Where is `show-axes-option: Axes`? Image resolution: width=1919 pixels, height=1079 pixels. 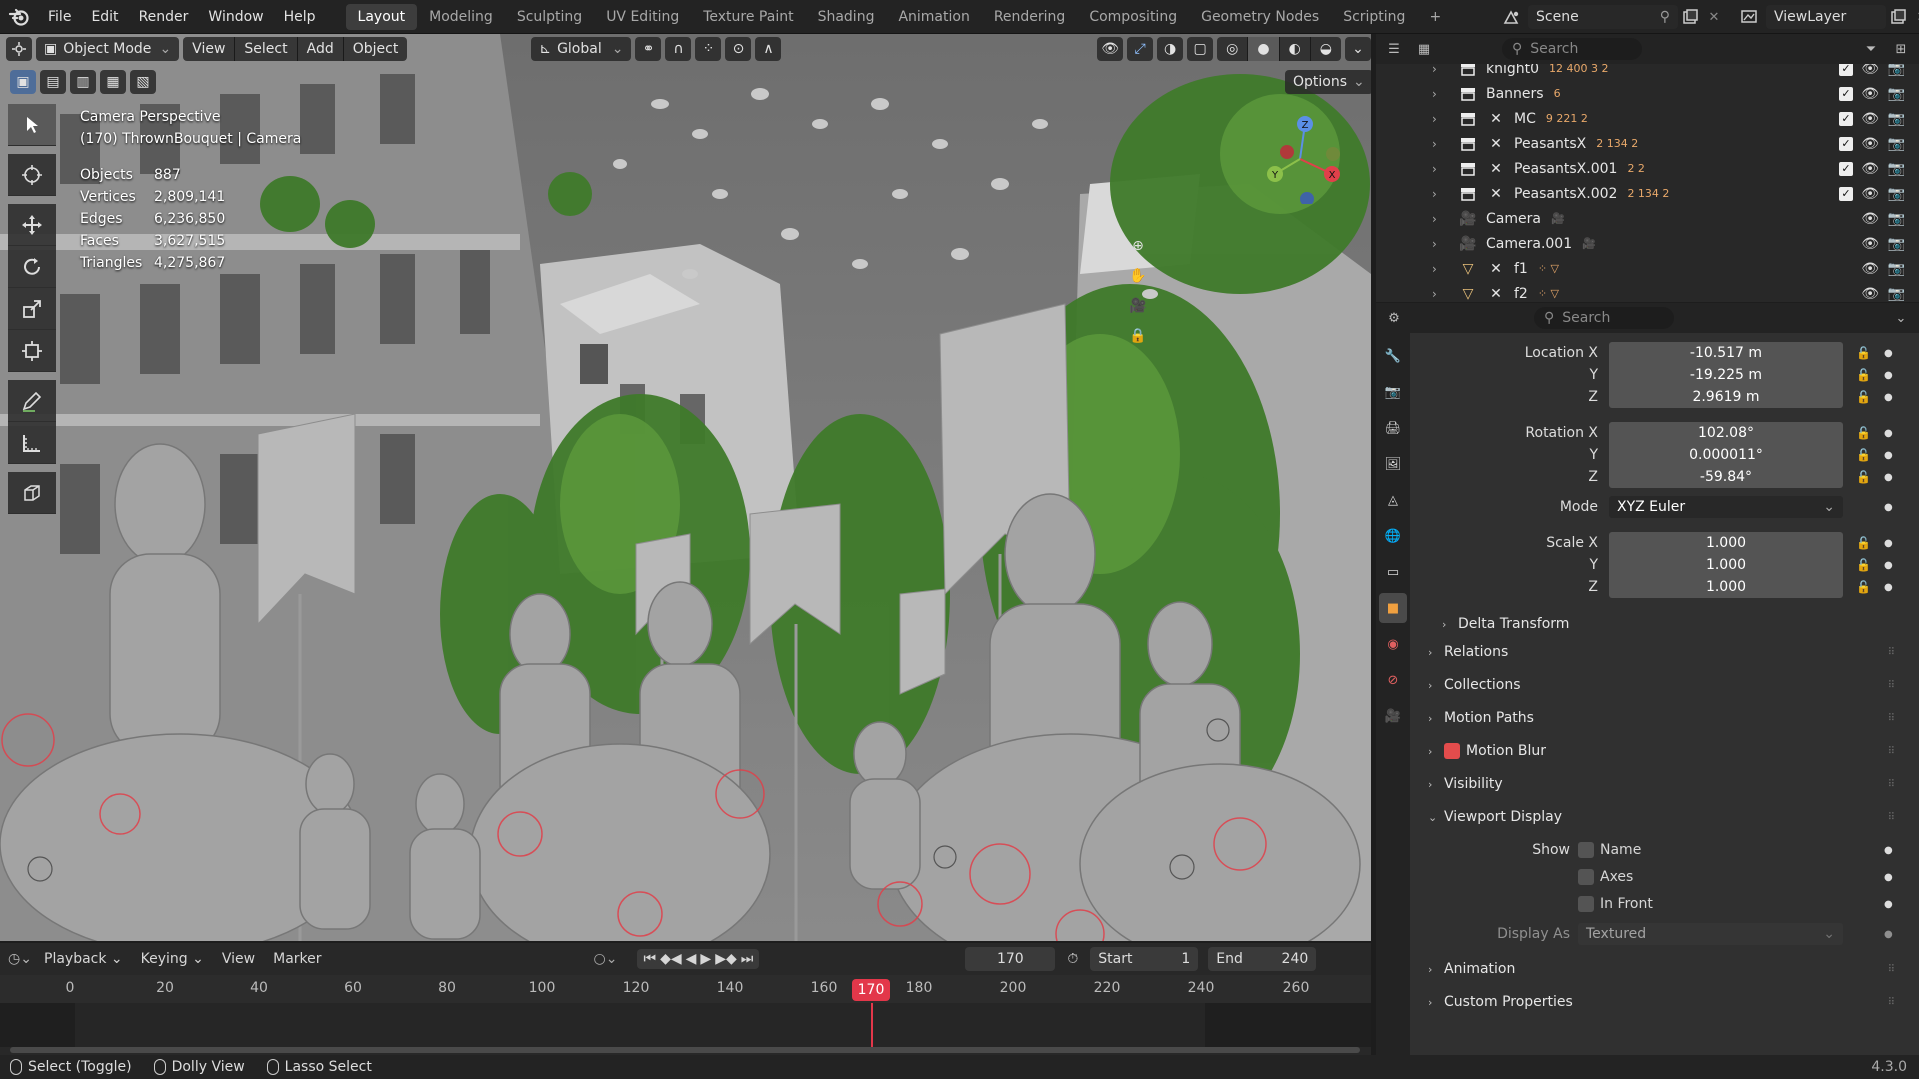 show-axes-option: Axes is located at coordinates (1605, 877).